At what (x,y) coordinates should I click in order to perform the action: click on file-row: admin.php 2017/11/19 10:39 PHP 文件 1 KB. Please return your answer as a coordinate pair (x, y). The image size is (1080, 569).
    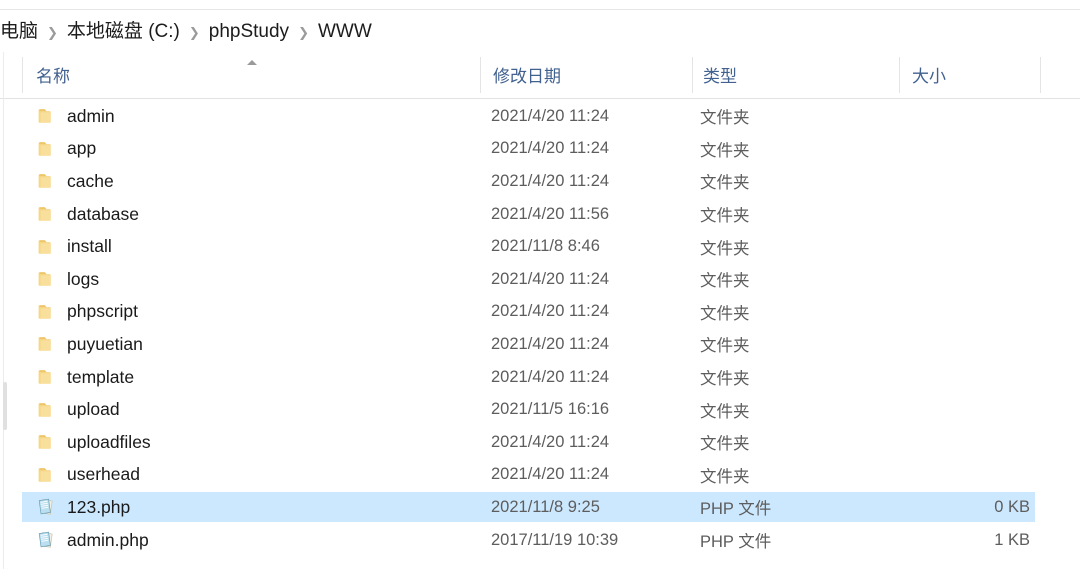
    Looking at the image, I should click on (540, 540).